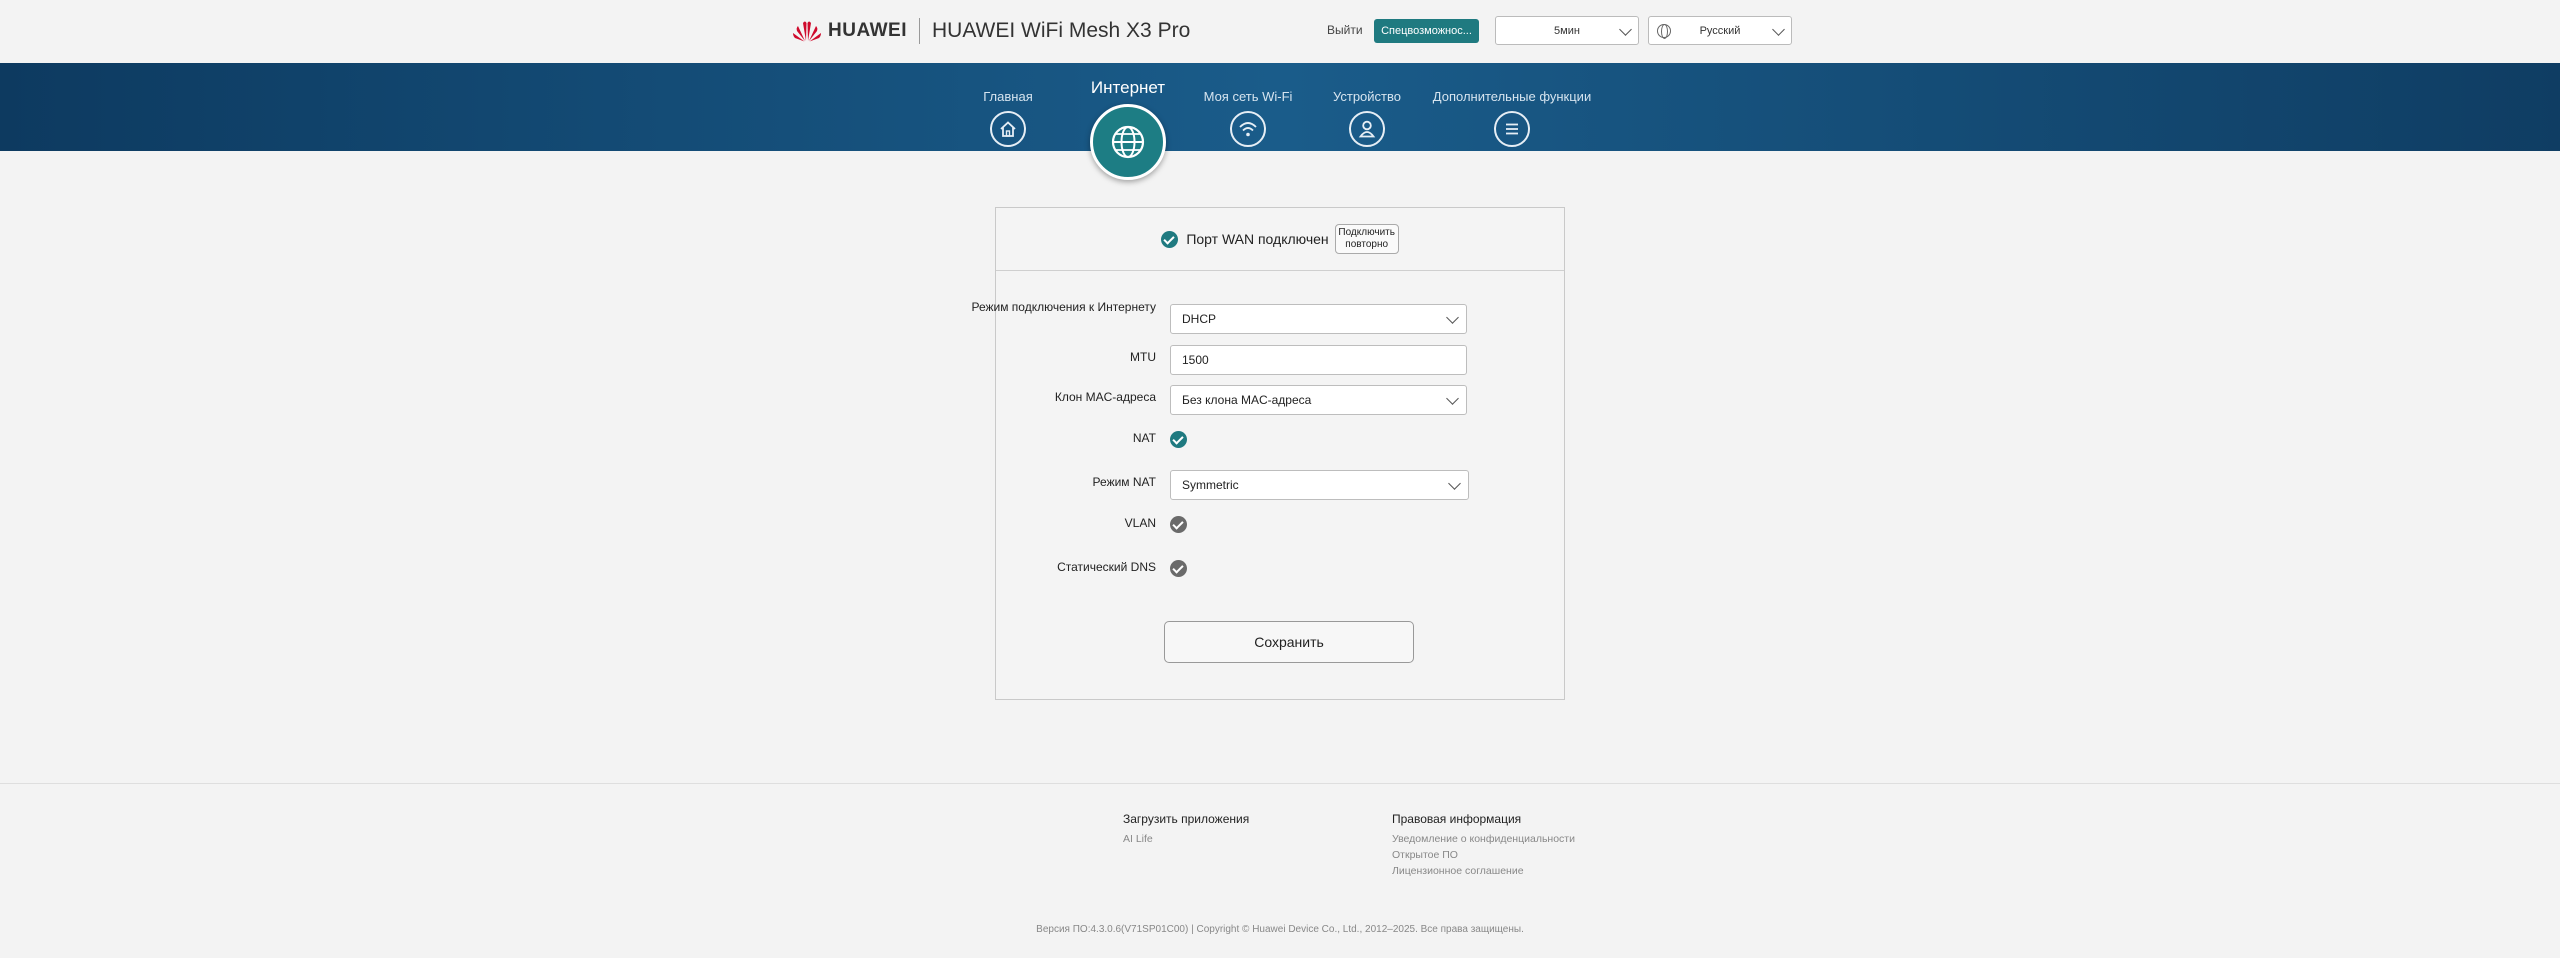  I want to click on vlan-label: VLAN, so click(1140, 523).